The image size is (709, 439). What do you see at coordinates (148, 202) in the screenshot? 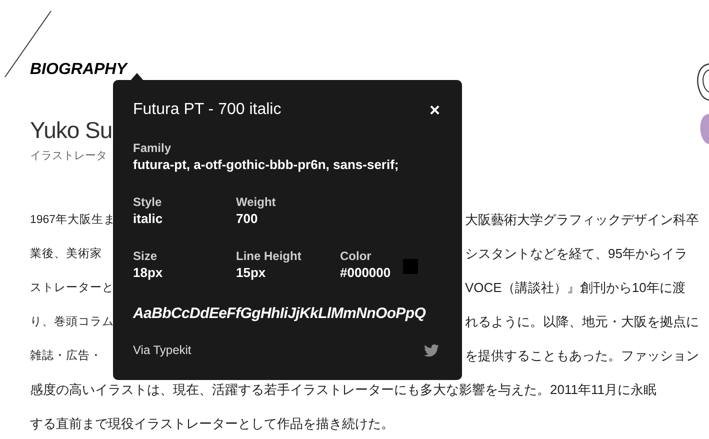
I see `field-label: Style` at bounding box center [148, 202].